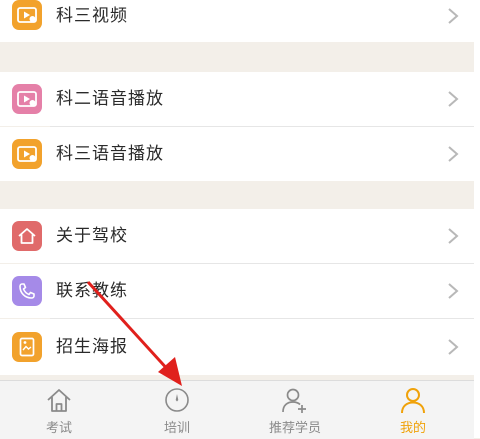 This screenshot has height=439, width=480. I want to click on tab-mine: 我的, so click(413, 410).